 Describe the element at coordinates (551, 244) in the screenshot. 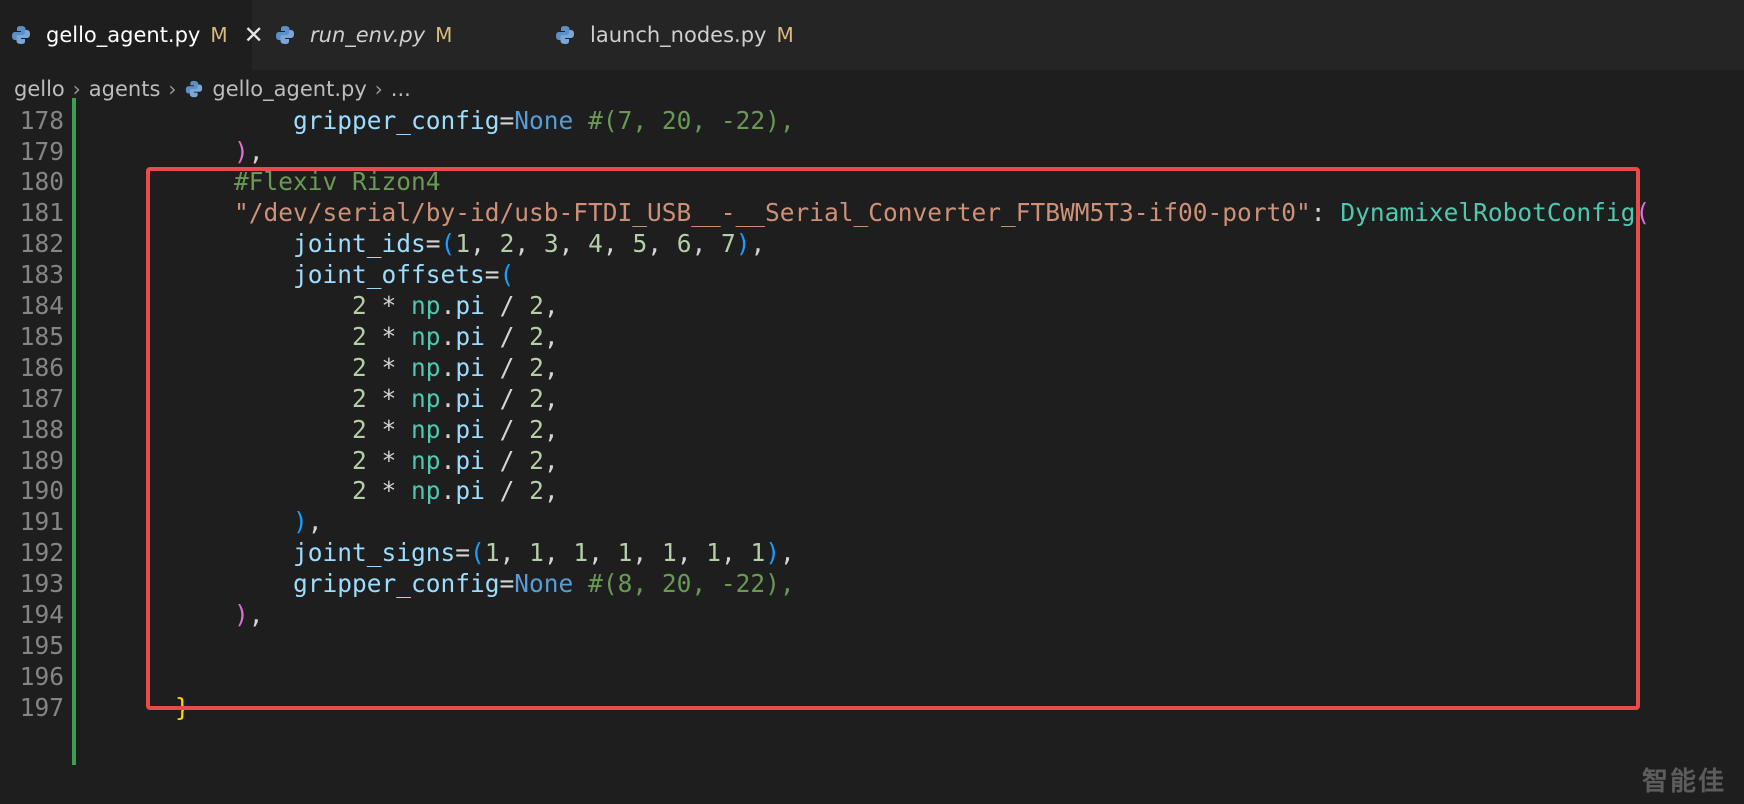

I see `code-token: 3` at that location.